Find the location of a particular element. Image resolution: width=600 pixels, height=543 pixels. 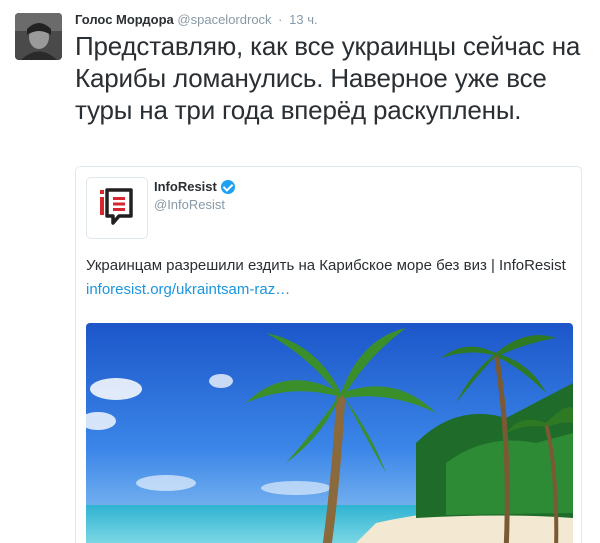

quoted-display-name: InfoResist is located at coordinates (185, 187).